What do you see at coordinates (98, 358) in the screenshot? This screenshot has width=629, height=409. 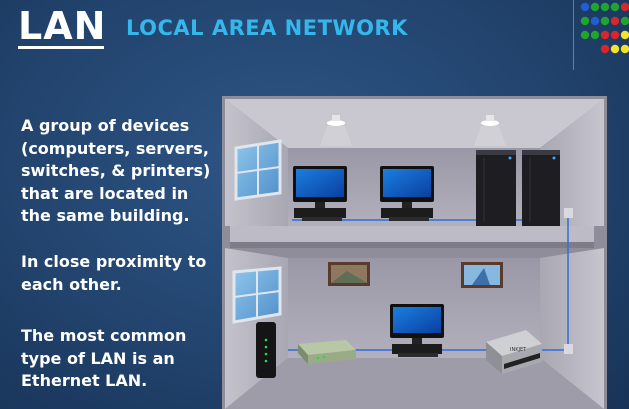 I see `text-line: type of LAN is an` at bounding box center [98, 358].